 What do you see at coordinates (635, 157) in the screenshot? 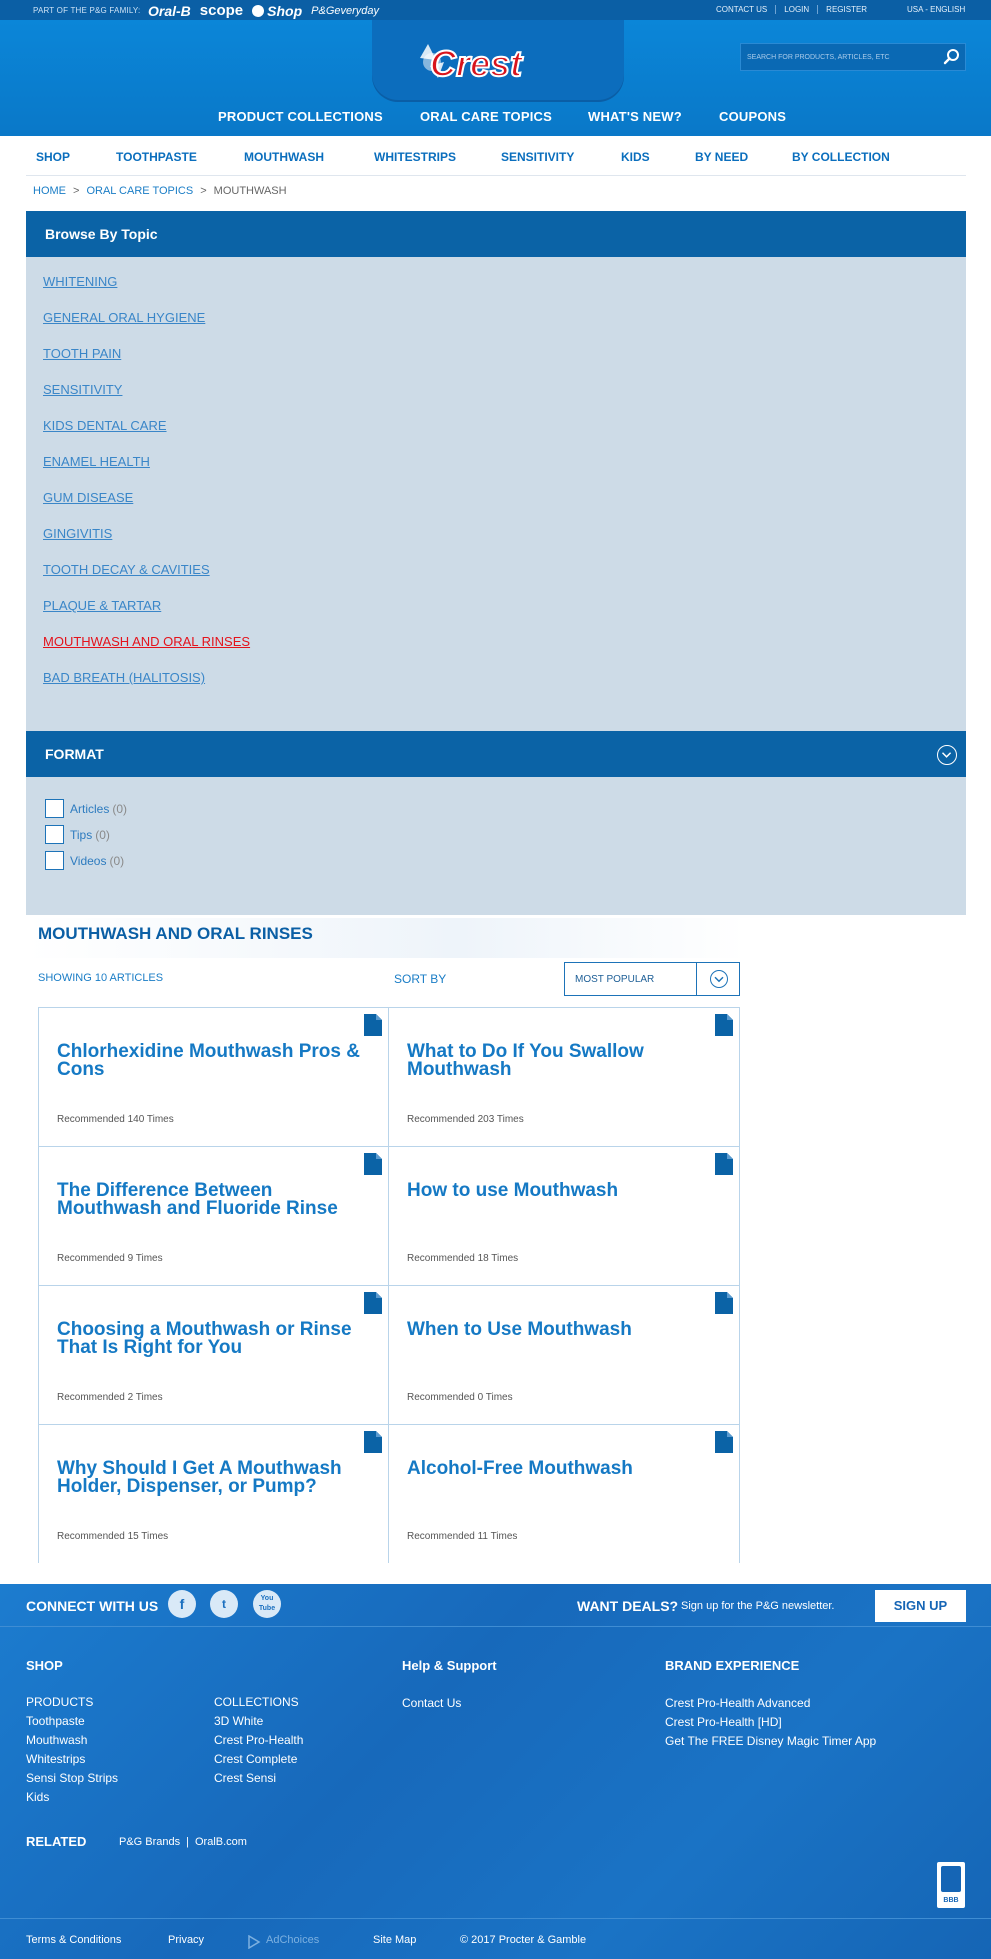
I see `subnav-kids: KIDS` at bounding box center [635, 157].